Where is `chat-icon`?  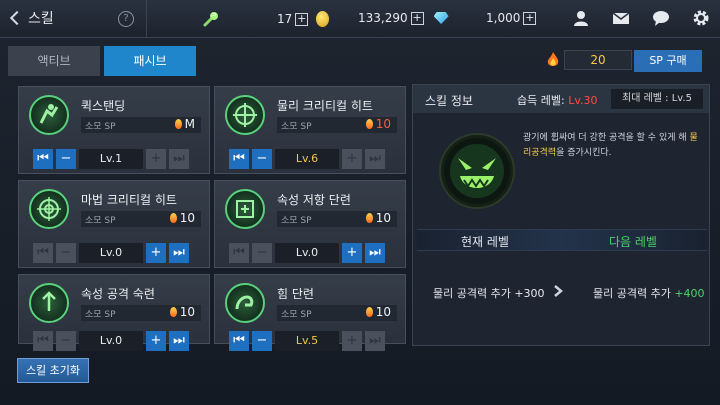 chat-icon is located at coordinates (661, 18).